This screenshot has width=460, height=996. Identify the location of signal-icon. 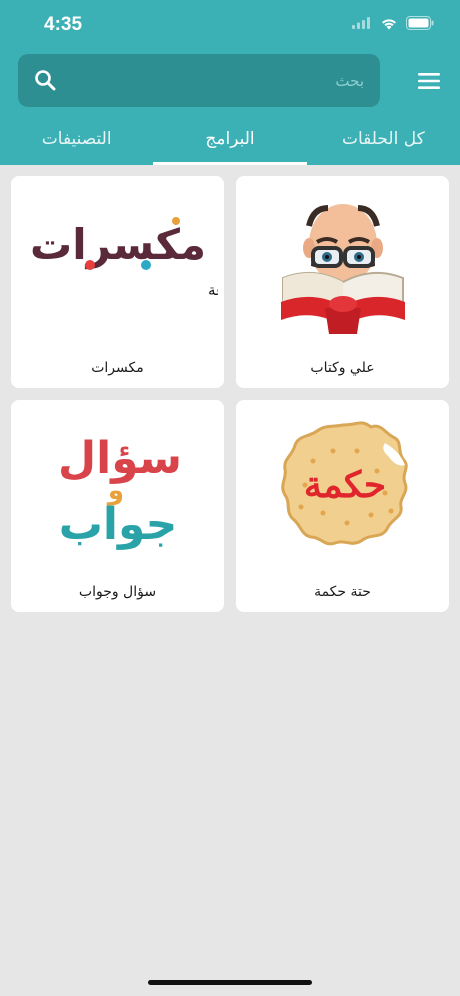
(361, 23).